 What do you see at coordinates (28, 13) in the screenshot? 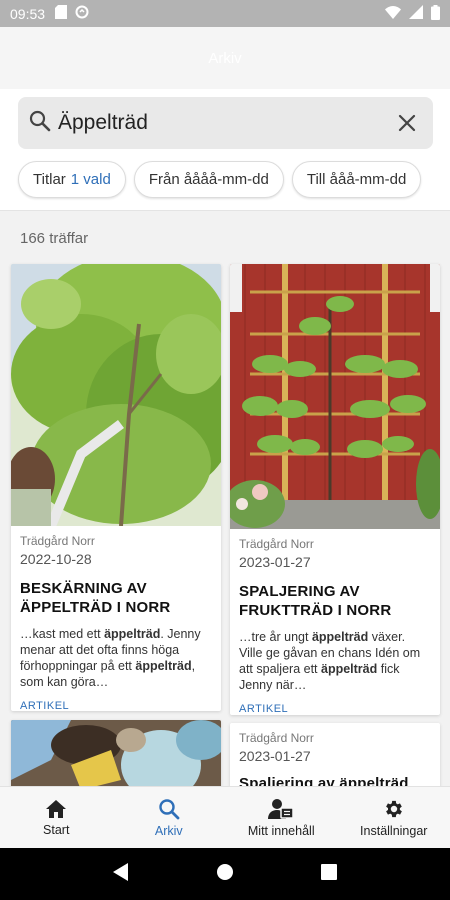
I see `status-time: 09:53` at bounding box center [28, 13].